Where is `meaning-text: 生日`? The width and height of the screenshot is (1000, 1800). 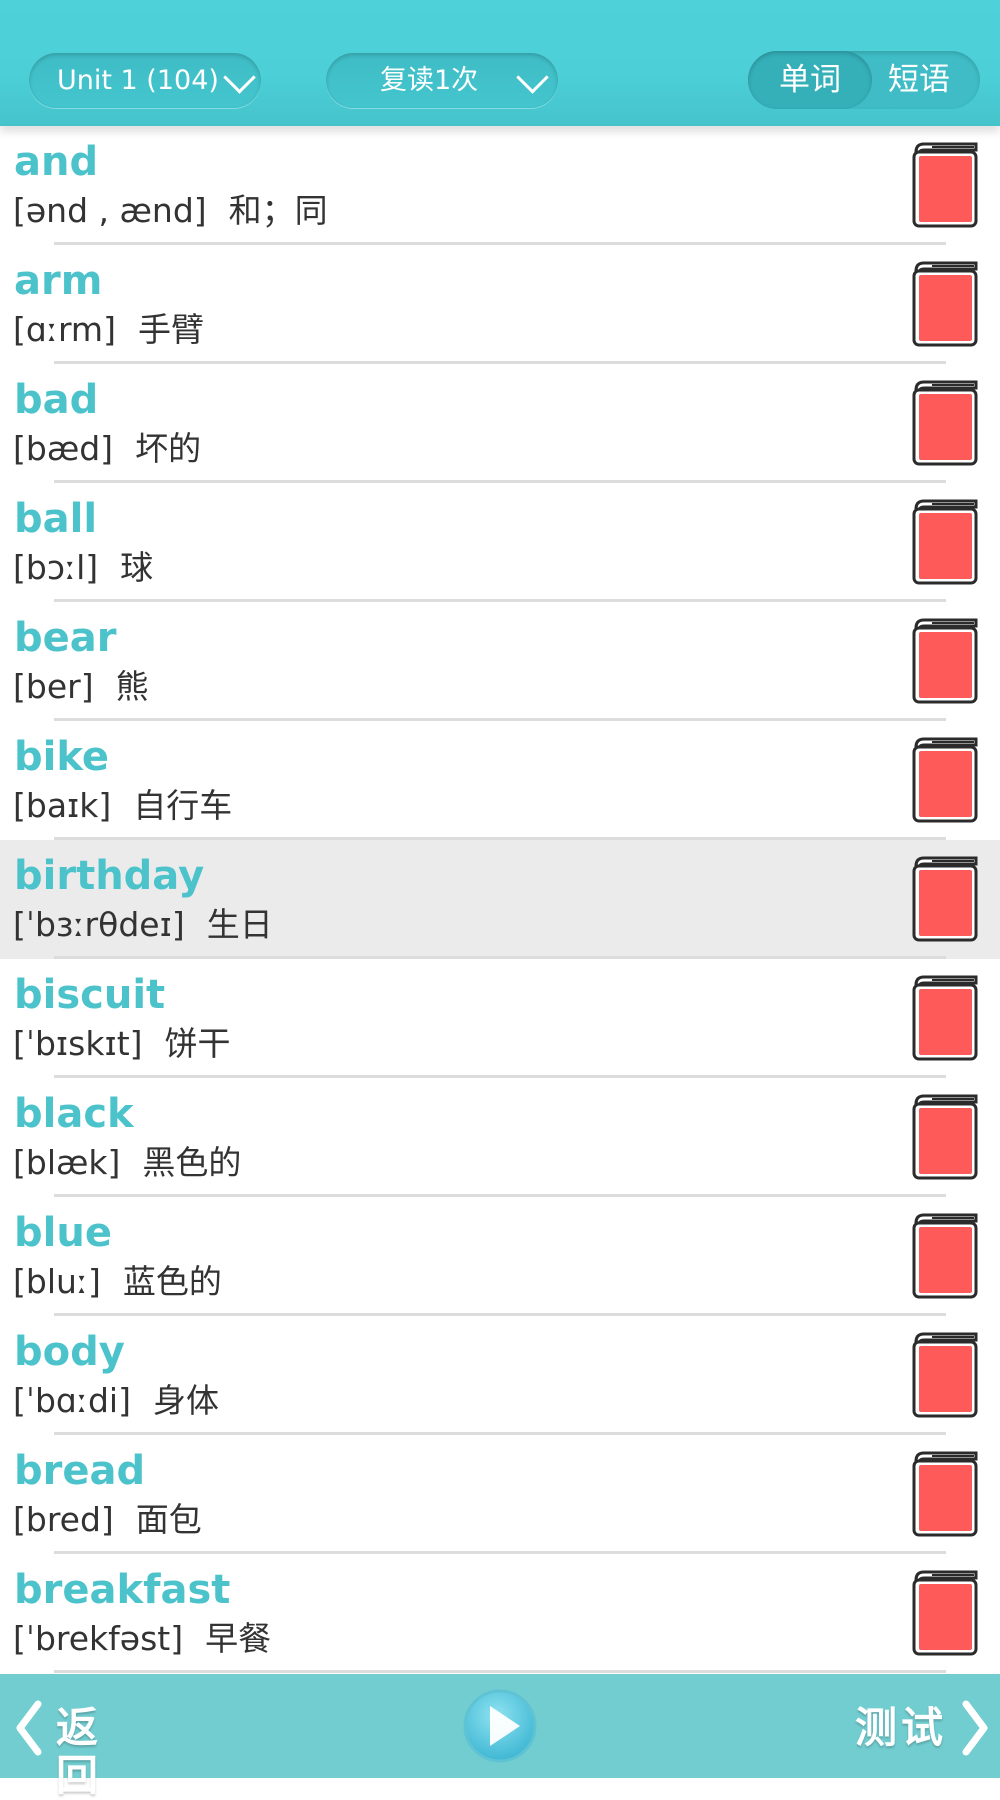
meaning-text: 生日 is located at coordinates (239, 924).